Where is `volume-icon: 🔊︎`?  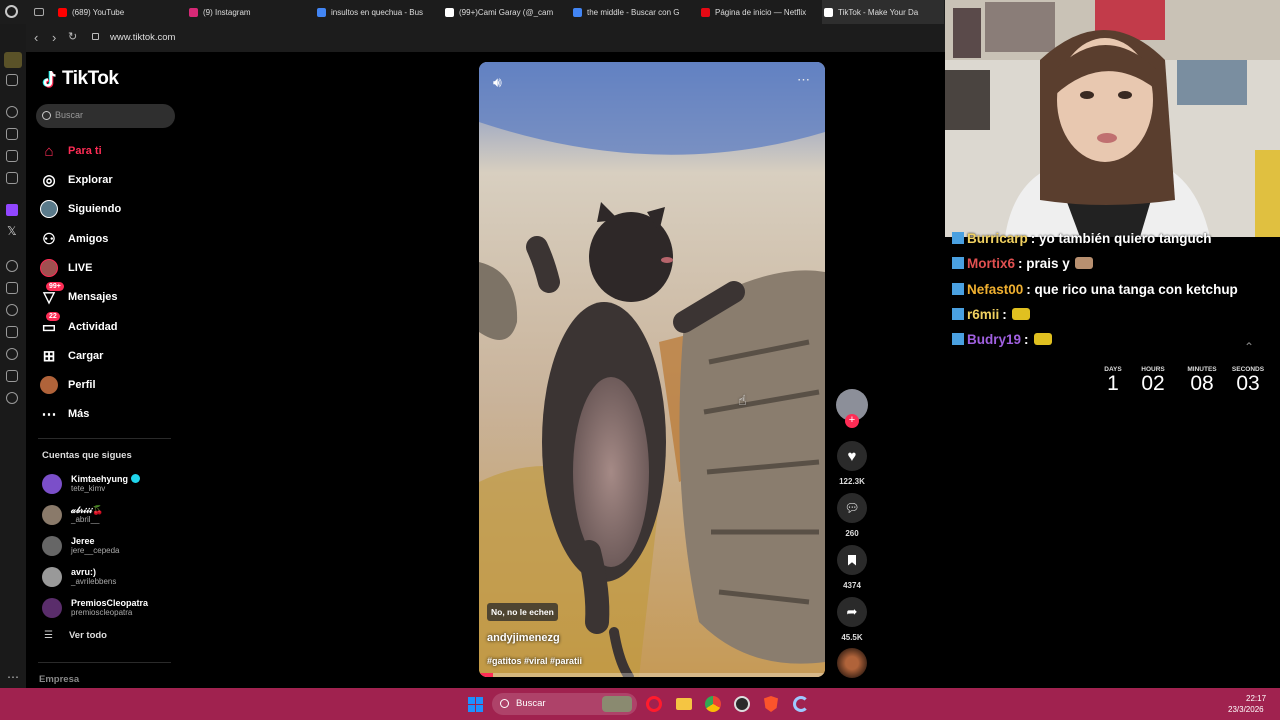
volume-icon: 🔊︎ is located at coordinates (497, 82).